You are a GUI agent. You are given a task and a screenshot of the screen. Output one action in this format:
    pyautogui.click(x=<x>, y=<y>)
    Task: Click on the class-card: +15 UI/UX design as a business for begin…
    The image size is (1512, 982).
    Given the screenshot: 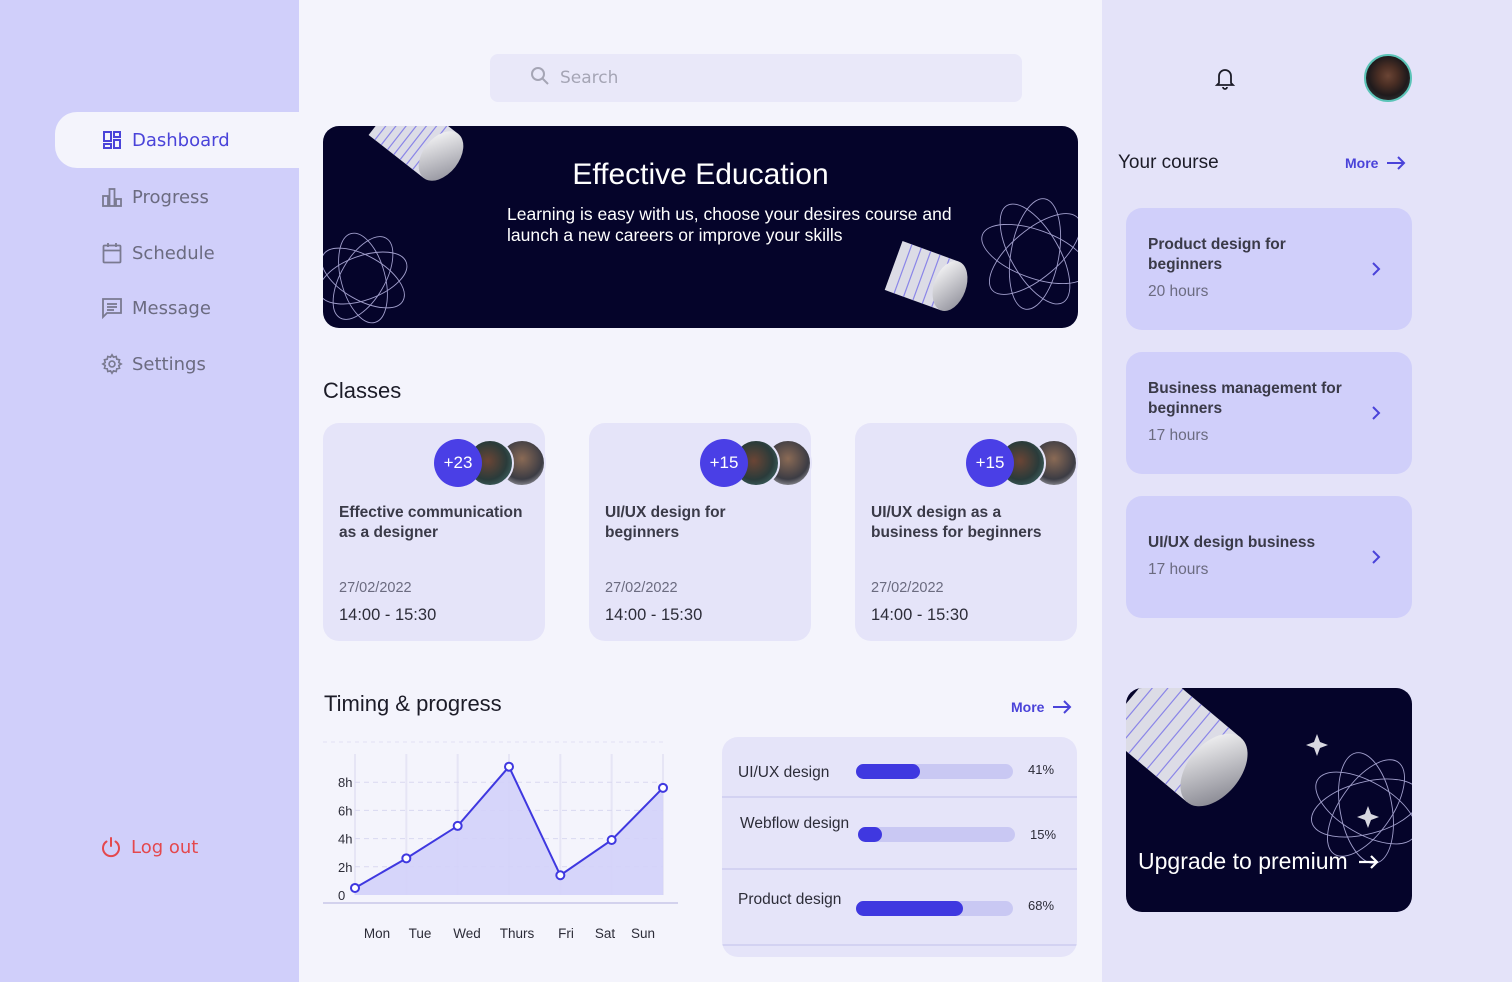 What is the action you would take?
    pyautogui.click(x=966, y=532)
    